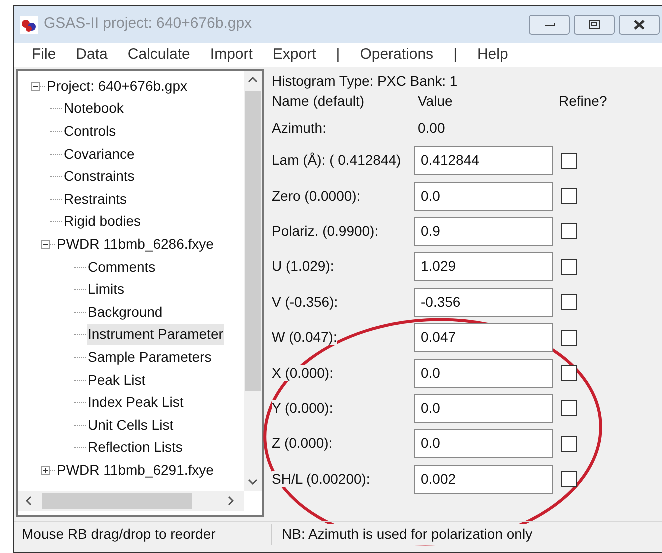  I want to click on tree-item: Background, so click(125, 312).